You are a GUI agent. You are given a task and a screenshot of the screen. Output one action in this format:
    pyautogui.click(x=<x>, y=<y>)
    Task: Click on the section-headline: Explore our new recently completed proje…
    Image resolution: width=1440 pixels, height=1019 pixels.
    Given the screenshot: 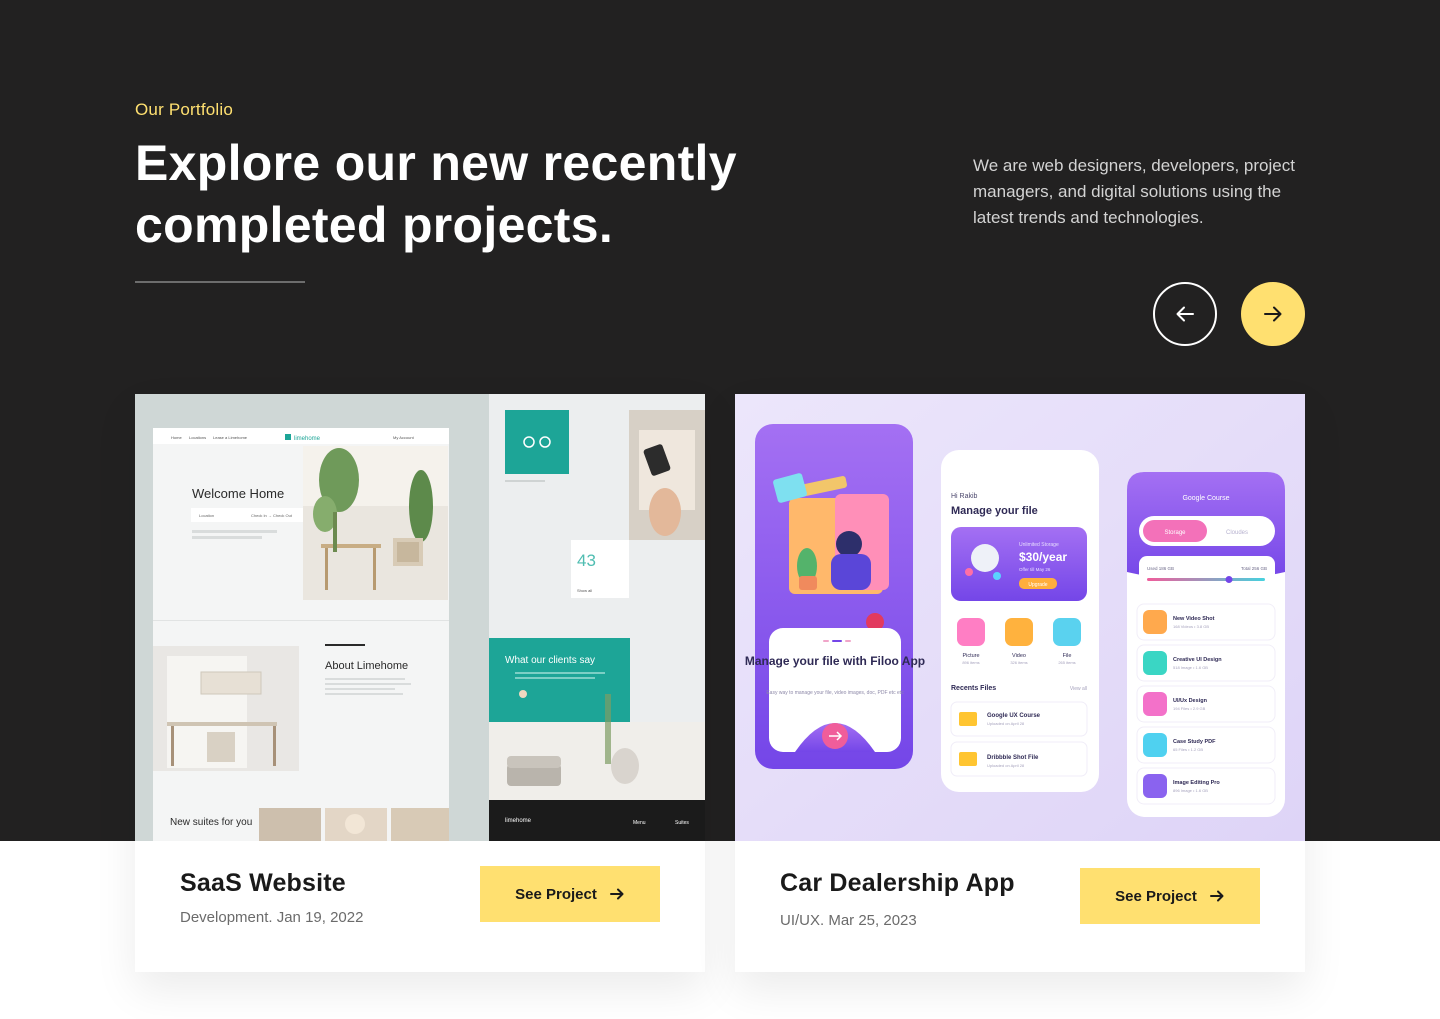 What is the action you would take?
    pyautogui.click(x=436, y=194)
    